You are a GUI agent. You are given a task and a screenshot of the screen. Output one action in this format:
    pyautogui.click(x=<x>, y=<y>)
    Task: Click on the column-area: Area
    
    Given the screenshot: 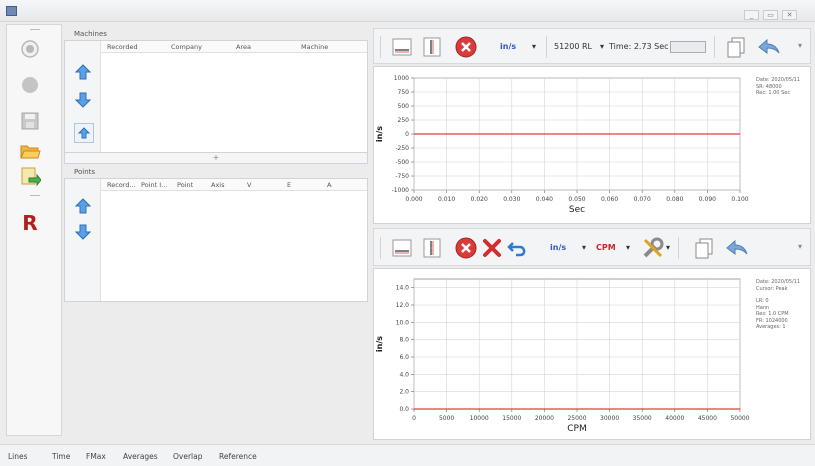 What is the action you would take?
    pyautogui.click(x=243, y=47)
    